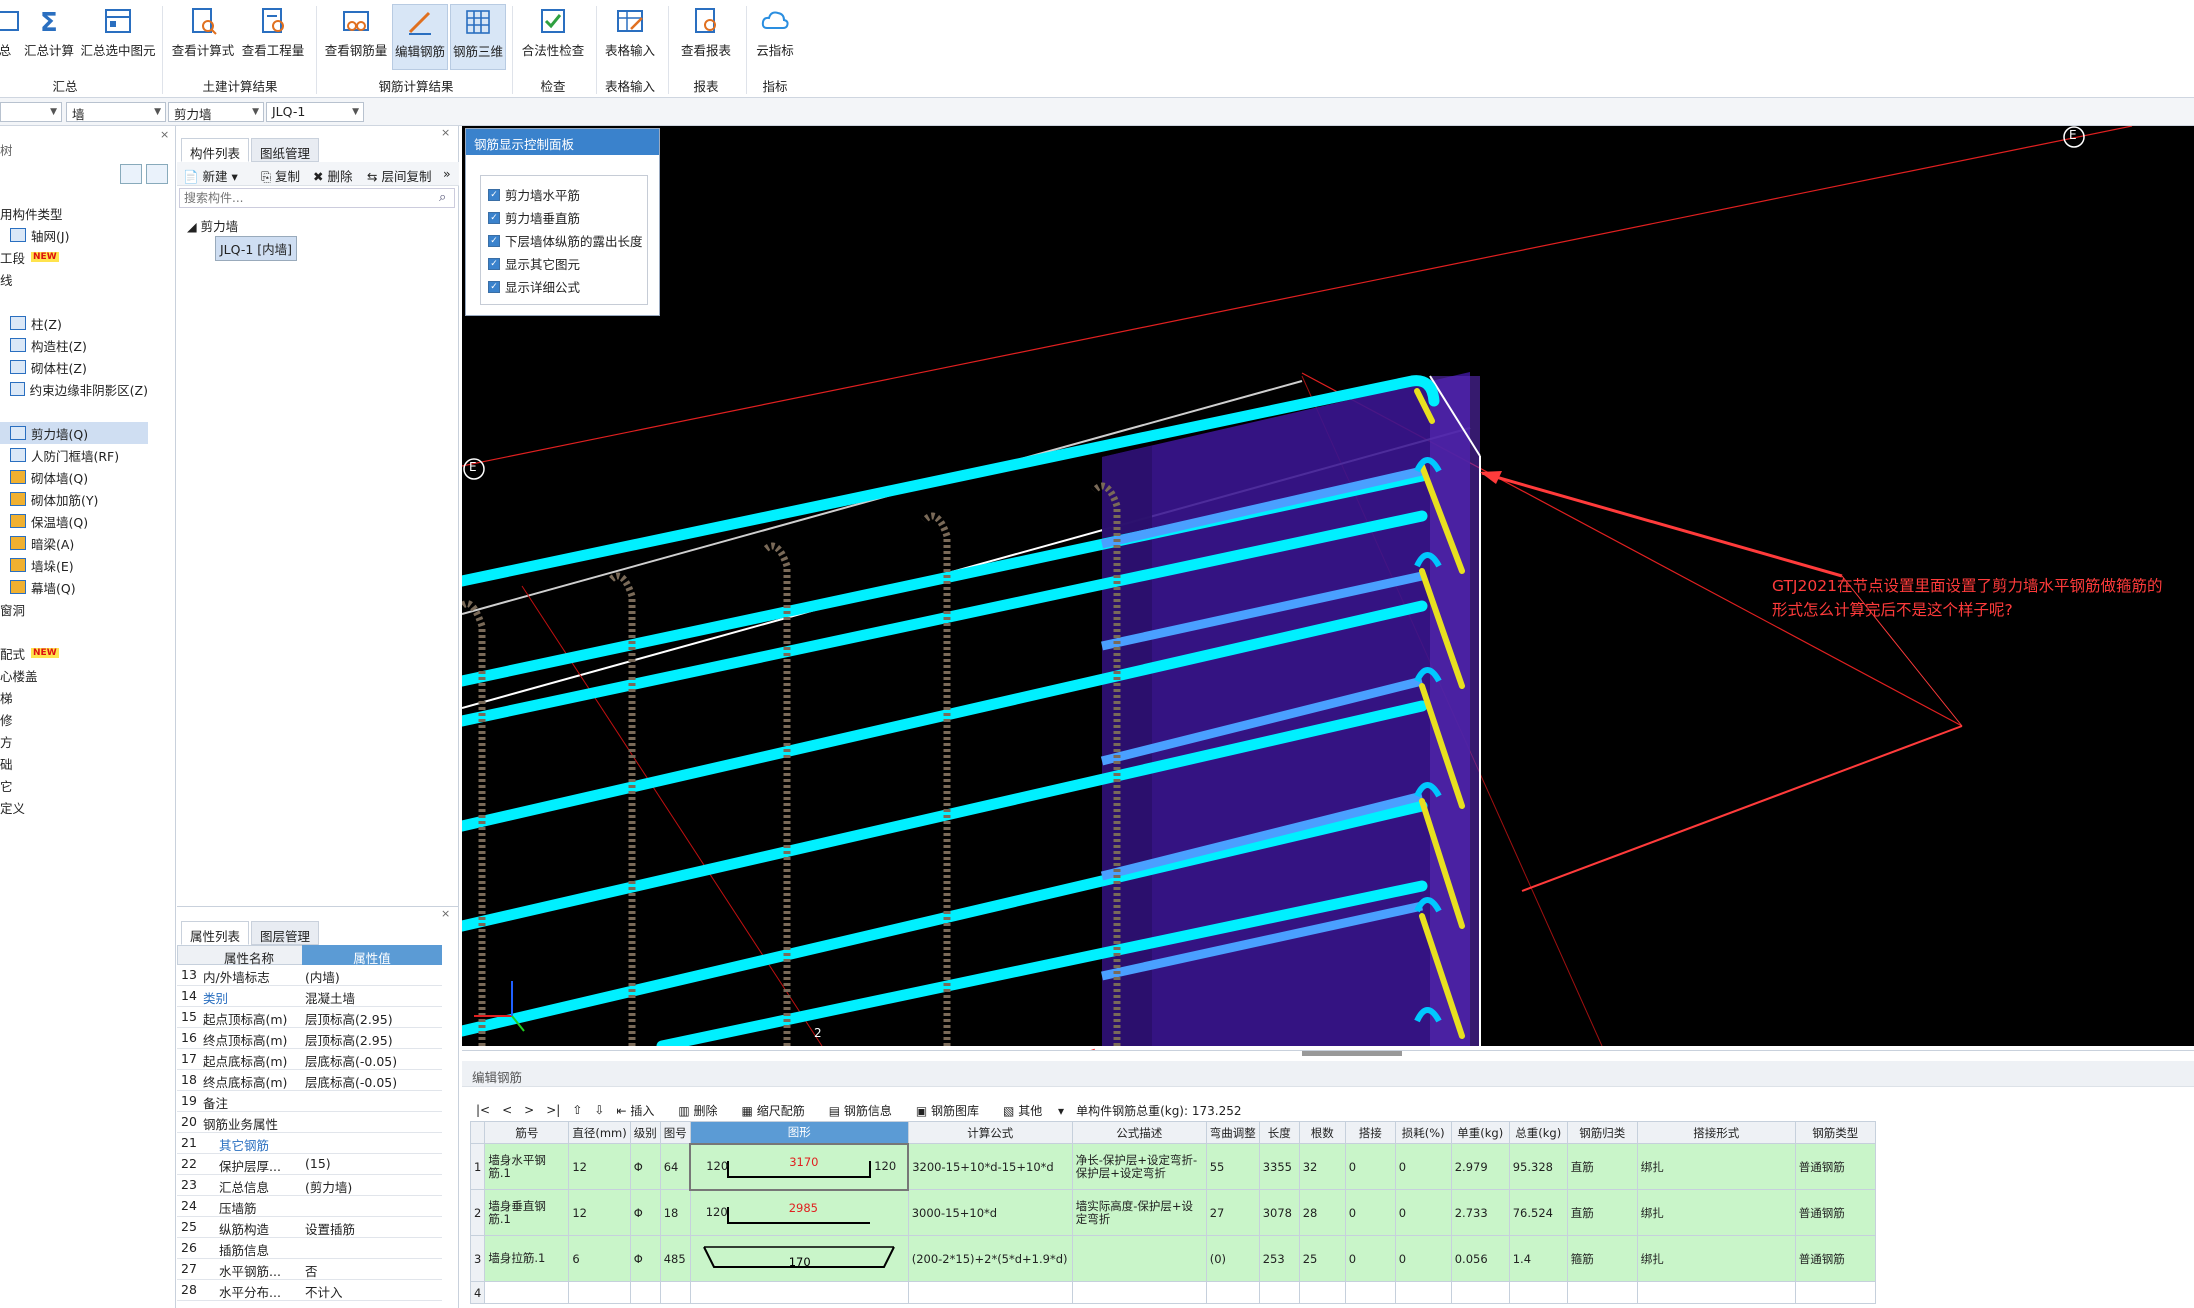 This screenshot has height=1308, width=2194. I want to click on cell-bend, so click(1232, 1292).